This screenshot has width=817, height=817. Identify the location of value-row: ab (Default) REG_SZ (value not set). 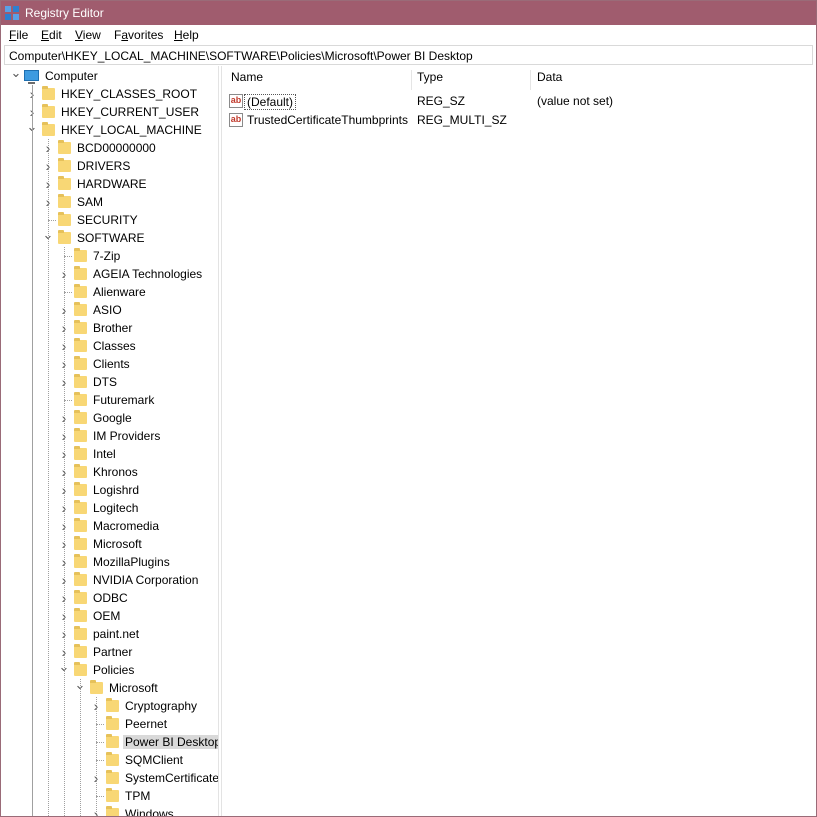
(519, 101).